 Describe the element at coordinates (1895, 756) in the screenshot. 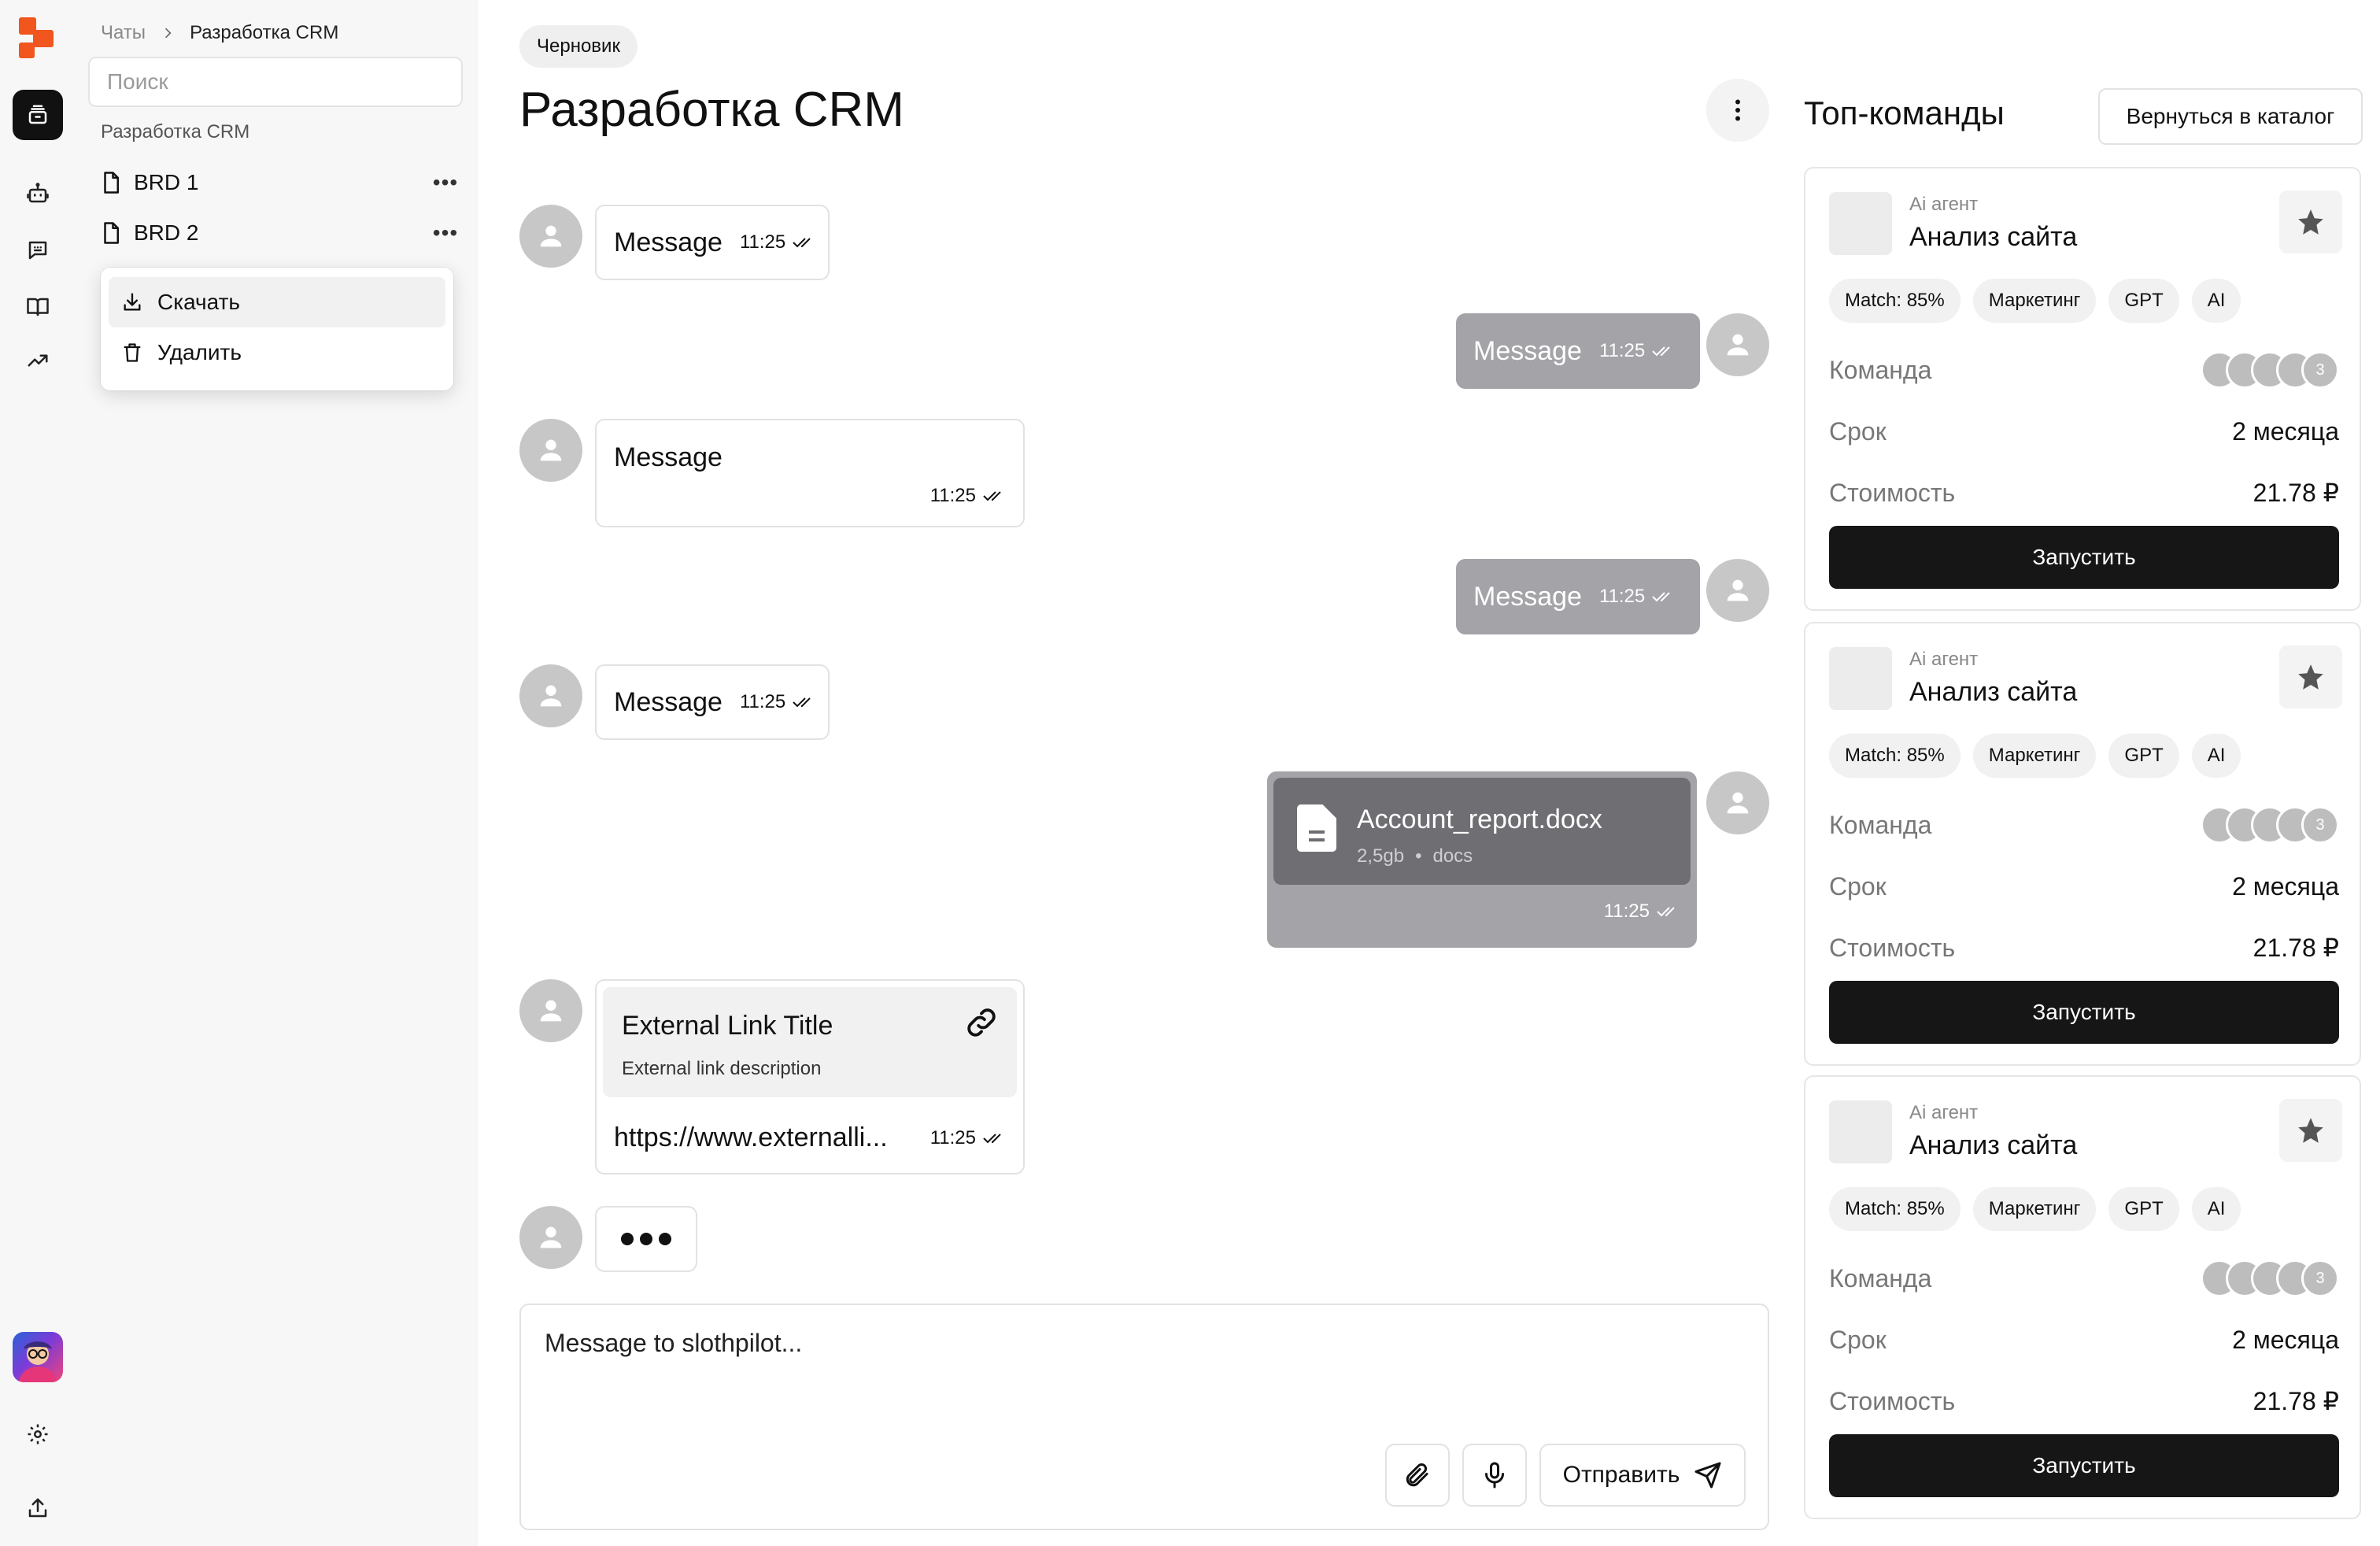

I see `tag: Match: 85%` at that location.